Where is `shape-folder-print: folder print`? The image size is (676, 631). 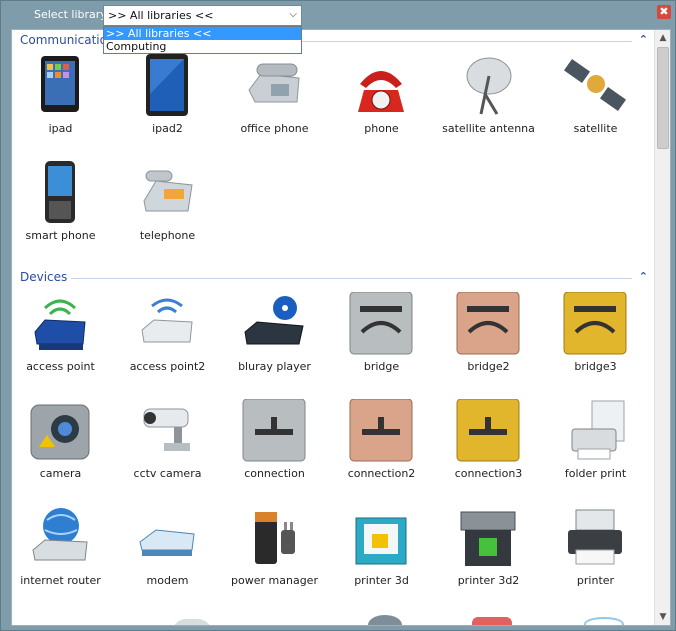 shape-folder-print: folder print is located at coordinates (595, 447).